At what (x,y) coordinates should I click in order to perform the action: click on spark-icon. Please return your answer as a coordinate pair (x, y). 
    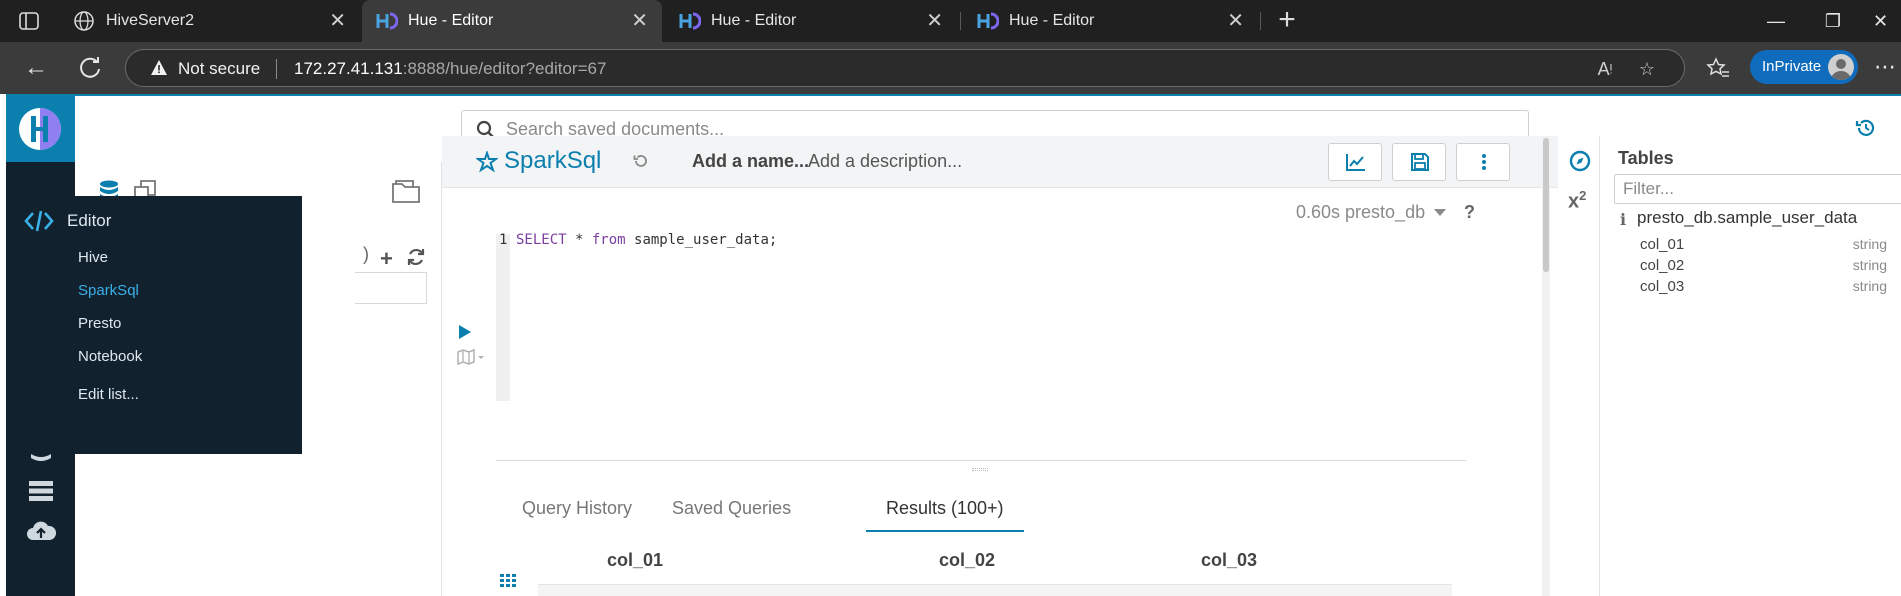
    Looking at the image, I should click on (487, 162).